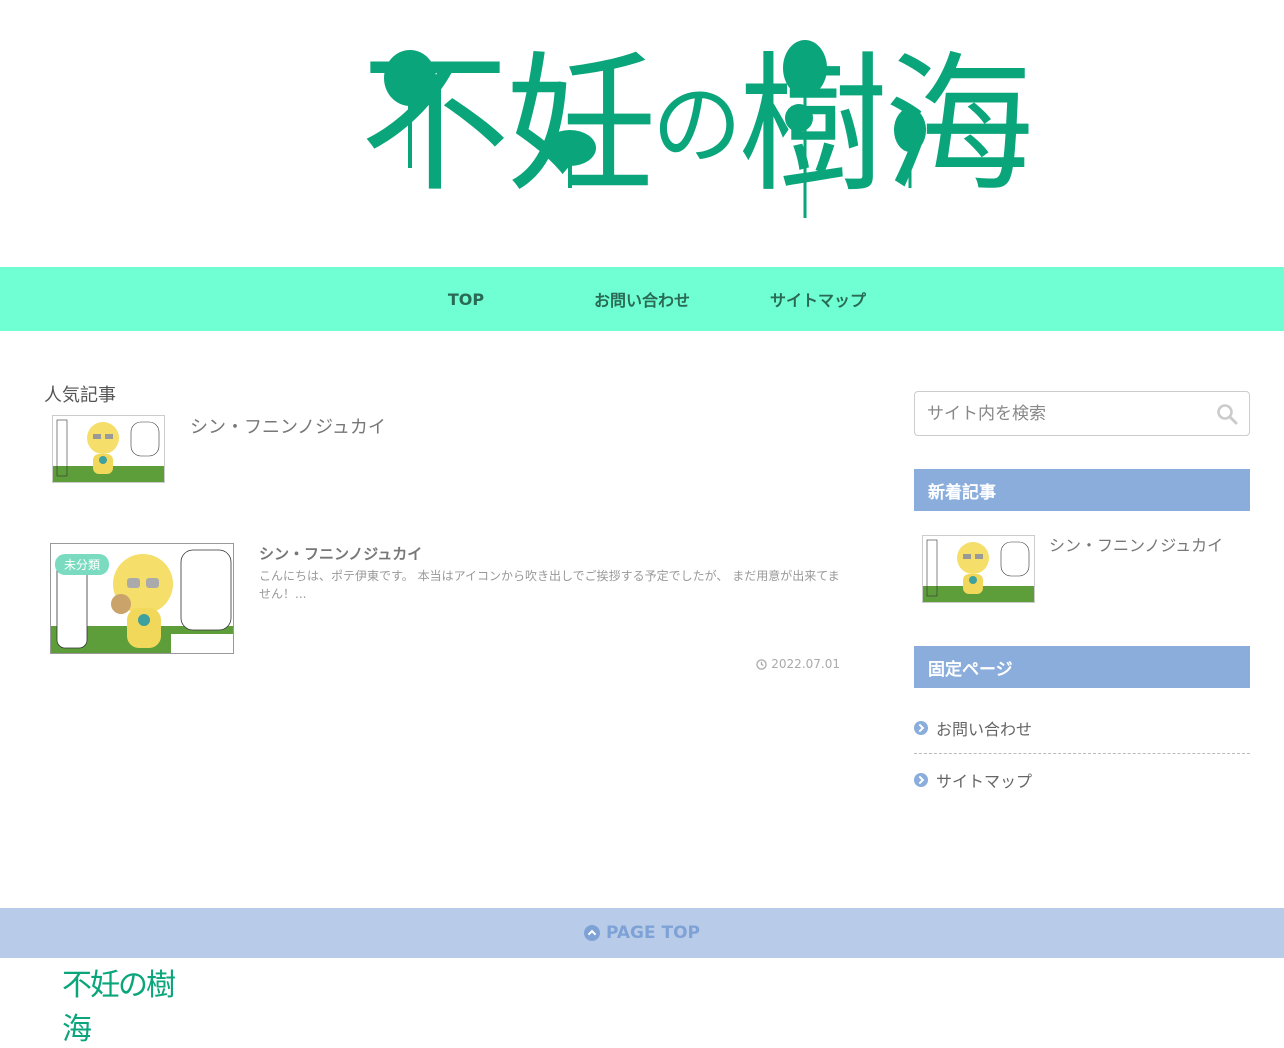  I want to click on new-post-thumbnail, so click(978, 569).